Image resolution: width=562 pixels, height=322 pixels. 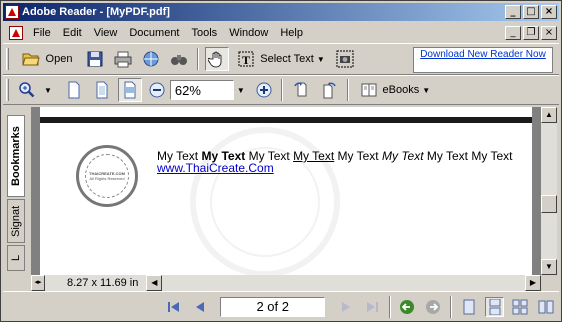 What do you see at coordinates (433, 307) in the screenshot?
I see `go-forward-button` at bounding box center [433, 307].